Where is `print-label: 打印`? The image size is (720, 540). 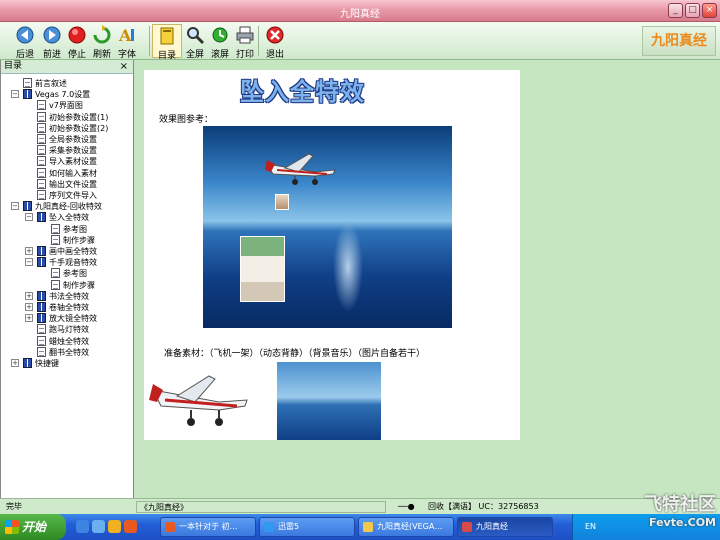 print-label: 打印 is located at coordinates (244, 55).